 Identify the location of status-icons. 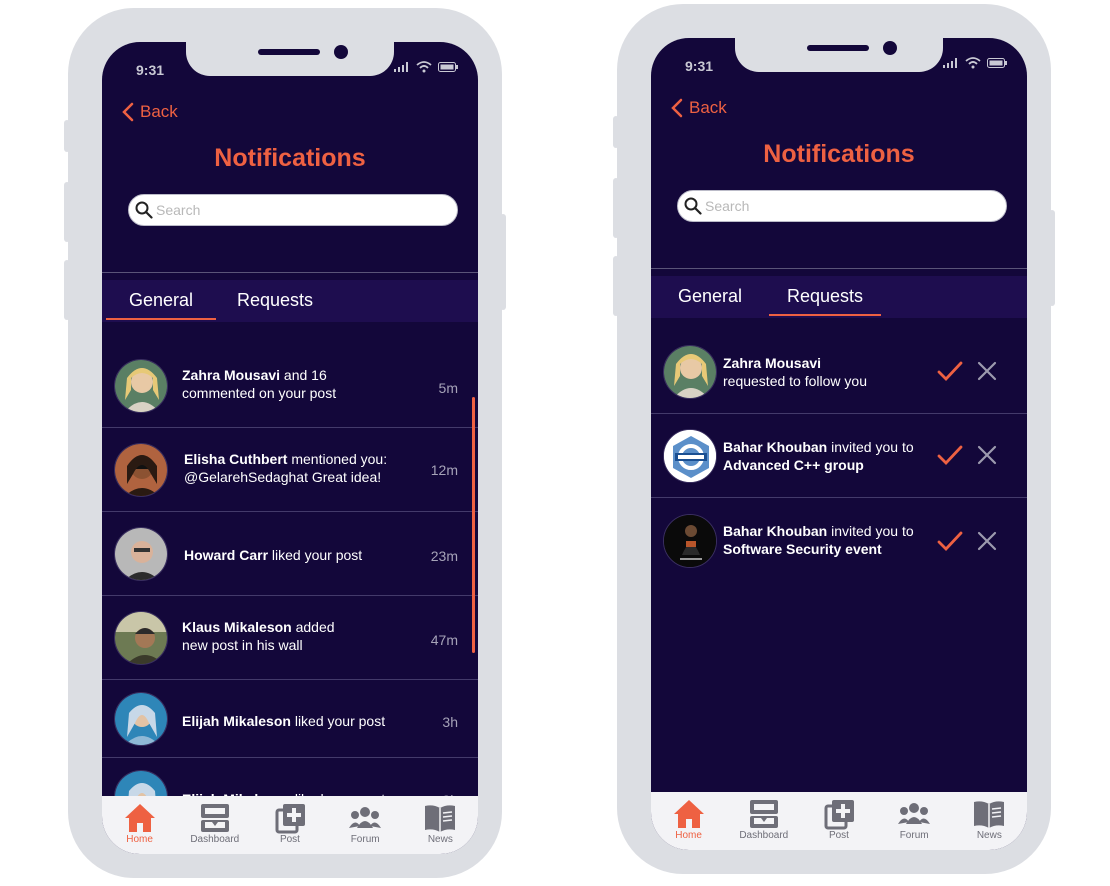
(975, 63).